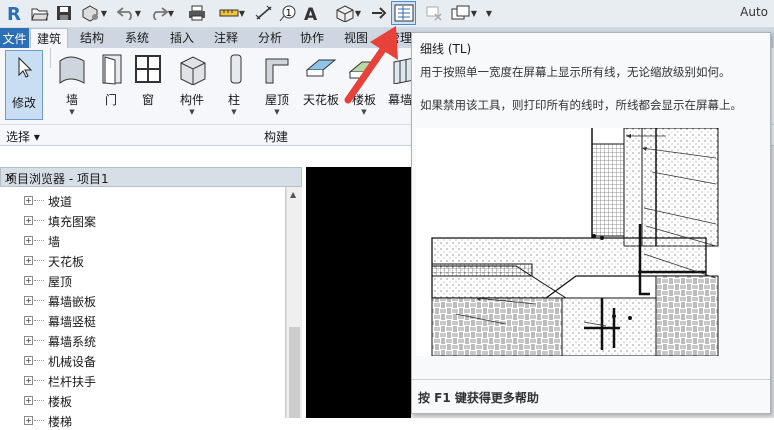 The height and width of the screenshot is (430, 774). I want to click on tree-item: + 屋顶, so click(143, 280).